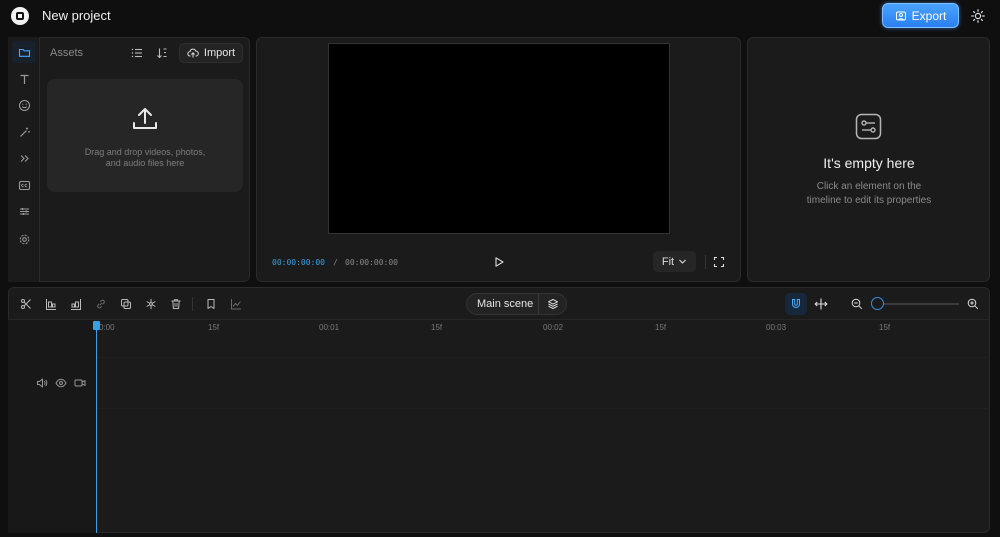 Image resolution: width=1000 pixels, height=537 pixels. What do you see at coordinates (916, 304) in the screenshot?
I see `zoom-slider-track` at bounding box center [916, 304].